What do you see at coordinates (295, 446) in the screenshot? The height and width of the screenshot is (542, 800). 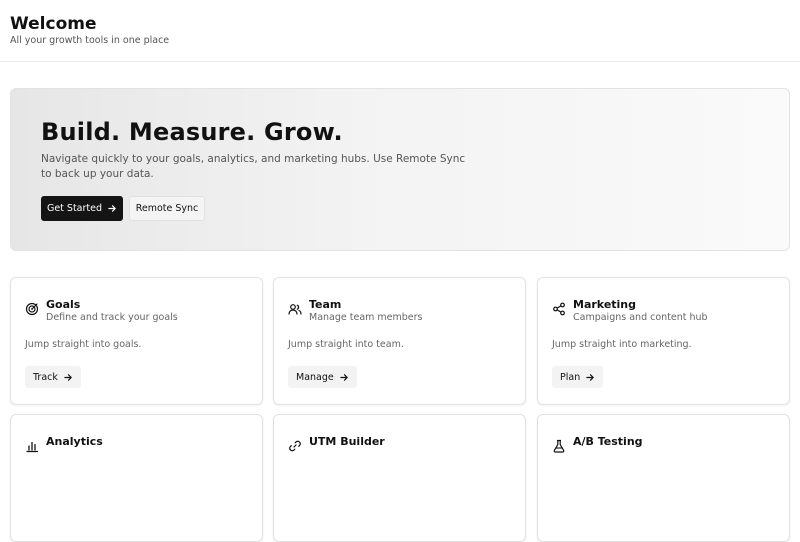 I see `link-icon` at bounding box center [295, 446].